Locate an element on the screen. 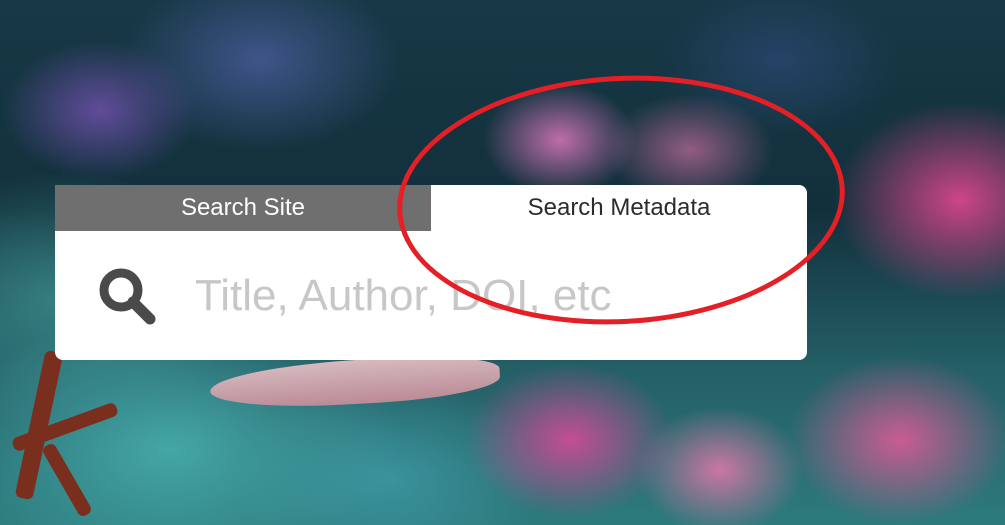 This screenshot has height=525, width=1005. fish is located at coordinates (355, 382).